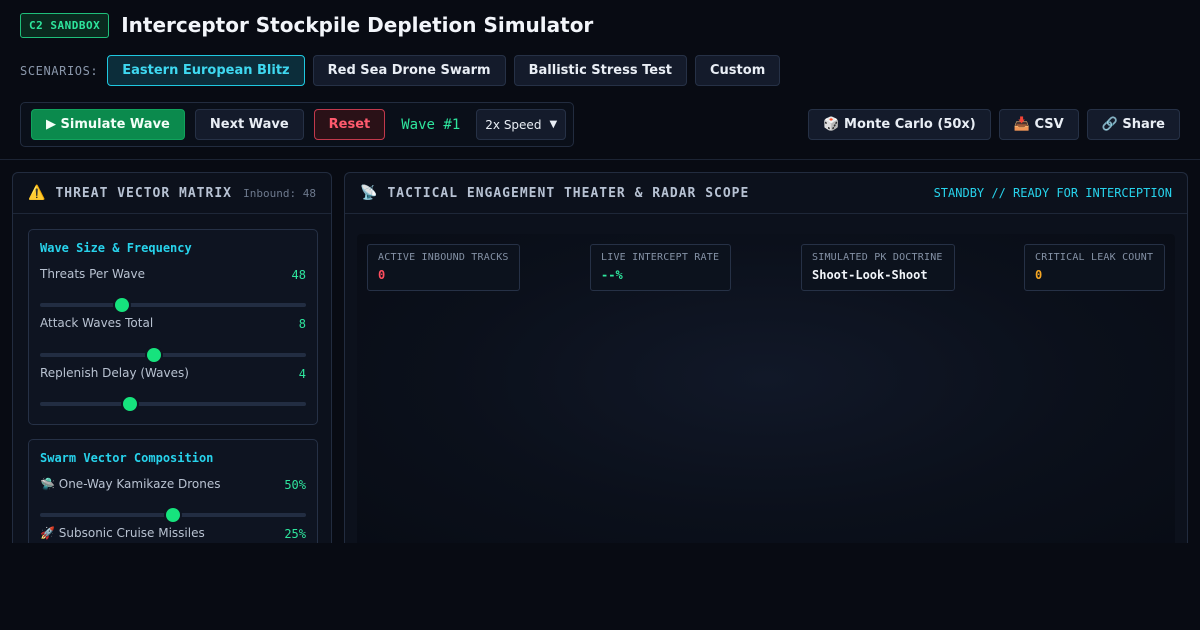  I want to click on cruise-missiles-value: 25%, so click(295, 534).